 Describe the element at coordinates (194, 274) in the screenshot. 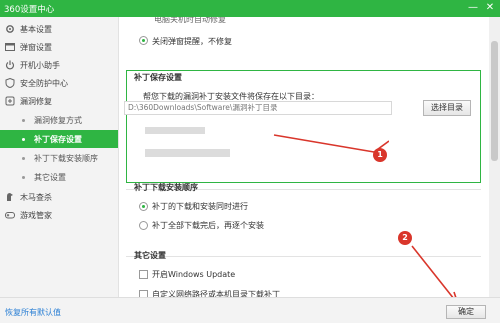

I see `windows-update-label: 开启Windows Update` at that location.